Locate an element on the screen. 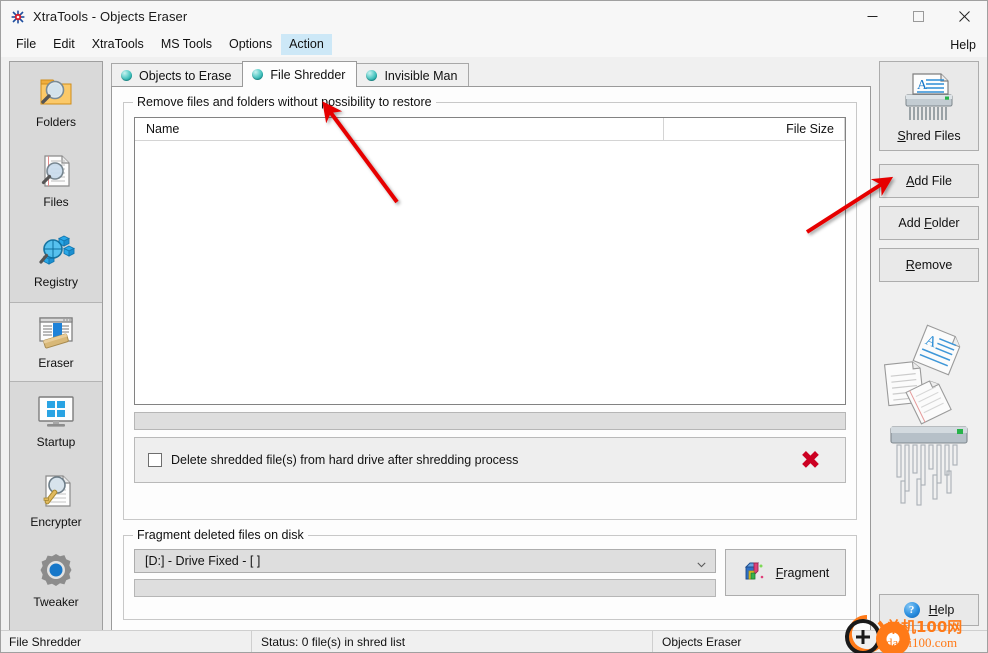 This screenshot has width=988, height=653. sidebar-item-folders: Folders is located at coordinates (56, 102).